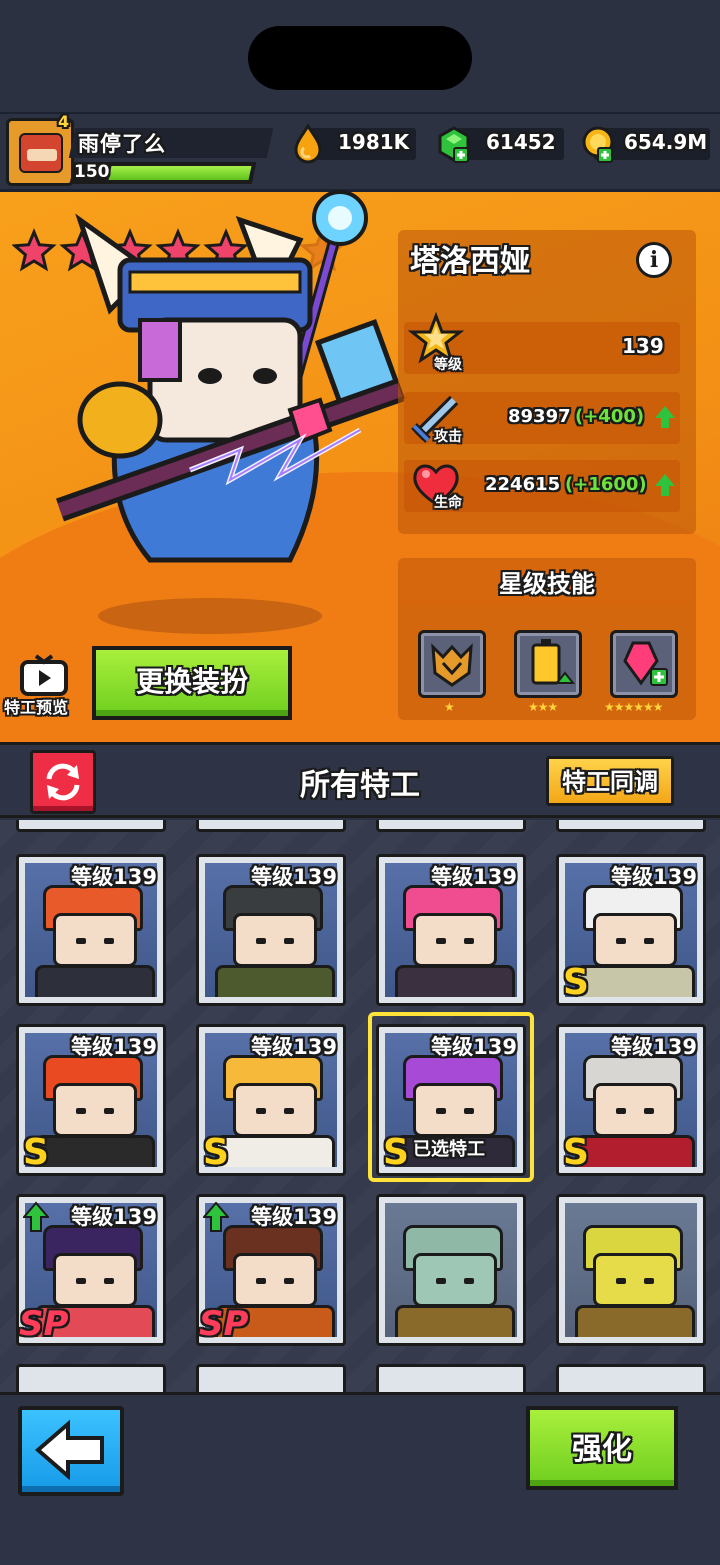  What do you see at coordinates (44, 676) in the screenshot?
I see `tv-preview-icon` at bounding box center [44, 676].